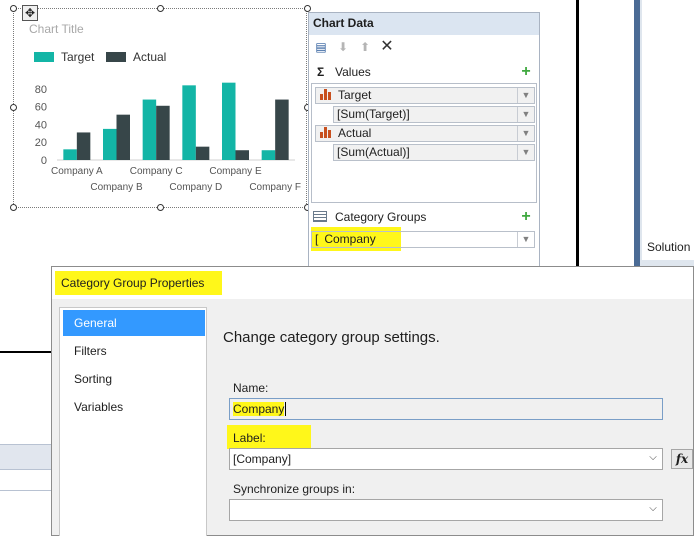 The width and height of the screenshot is (694, 536). I want to click on x-tick-label-0: Company A, so click(77, 171).